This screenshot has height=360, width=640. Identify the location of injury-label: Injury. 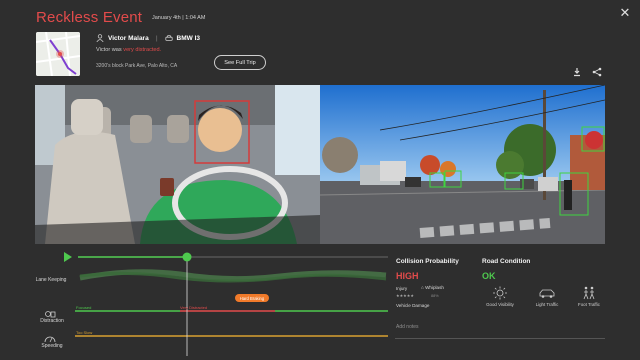
(402, 288).